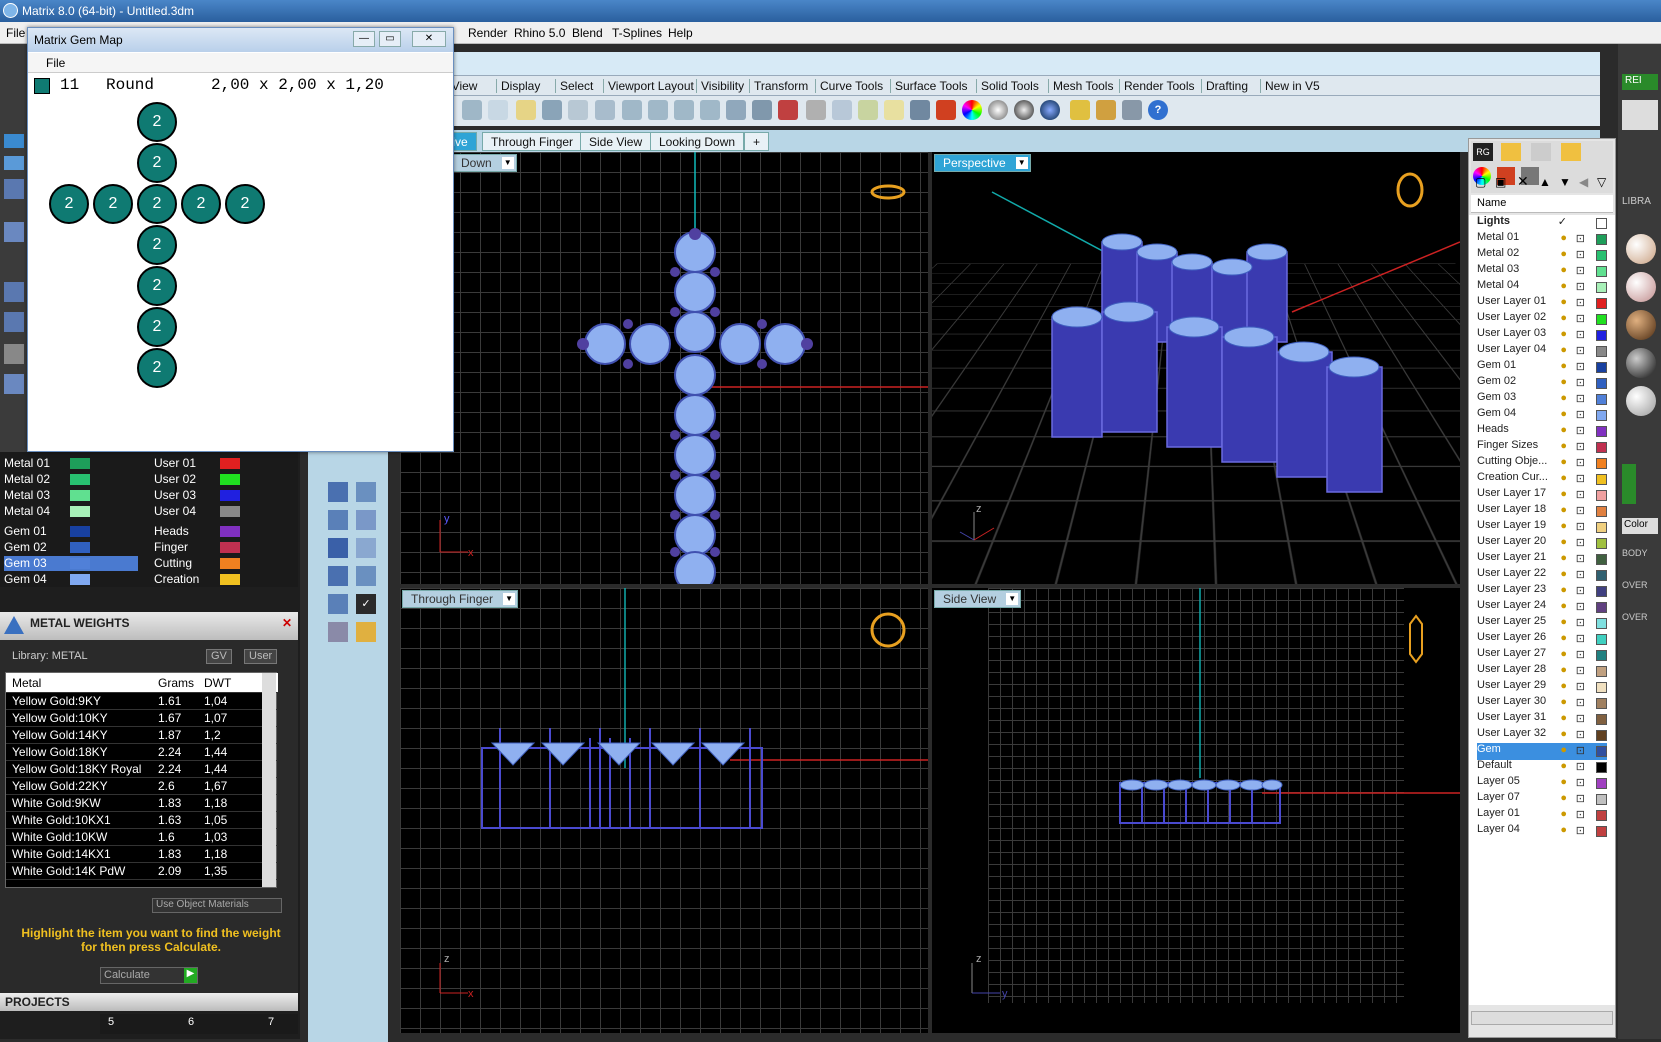  I want to click on filter-icon: ▽, so click(1601, 182).